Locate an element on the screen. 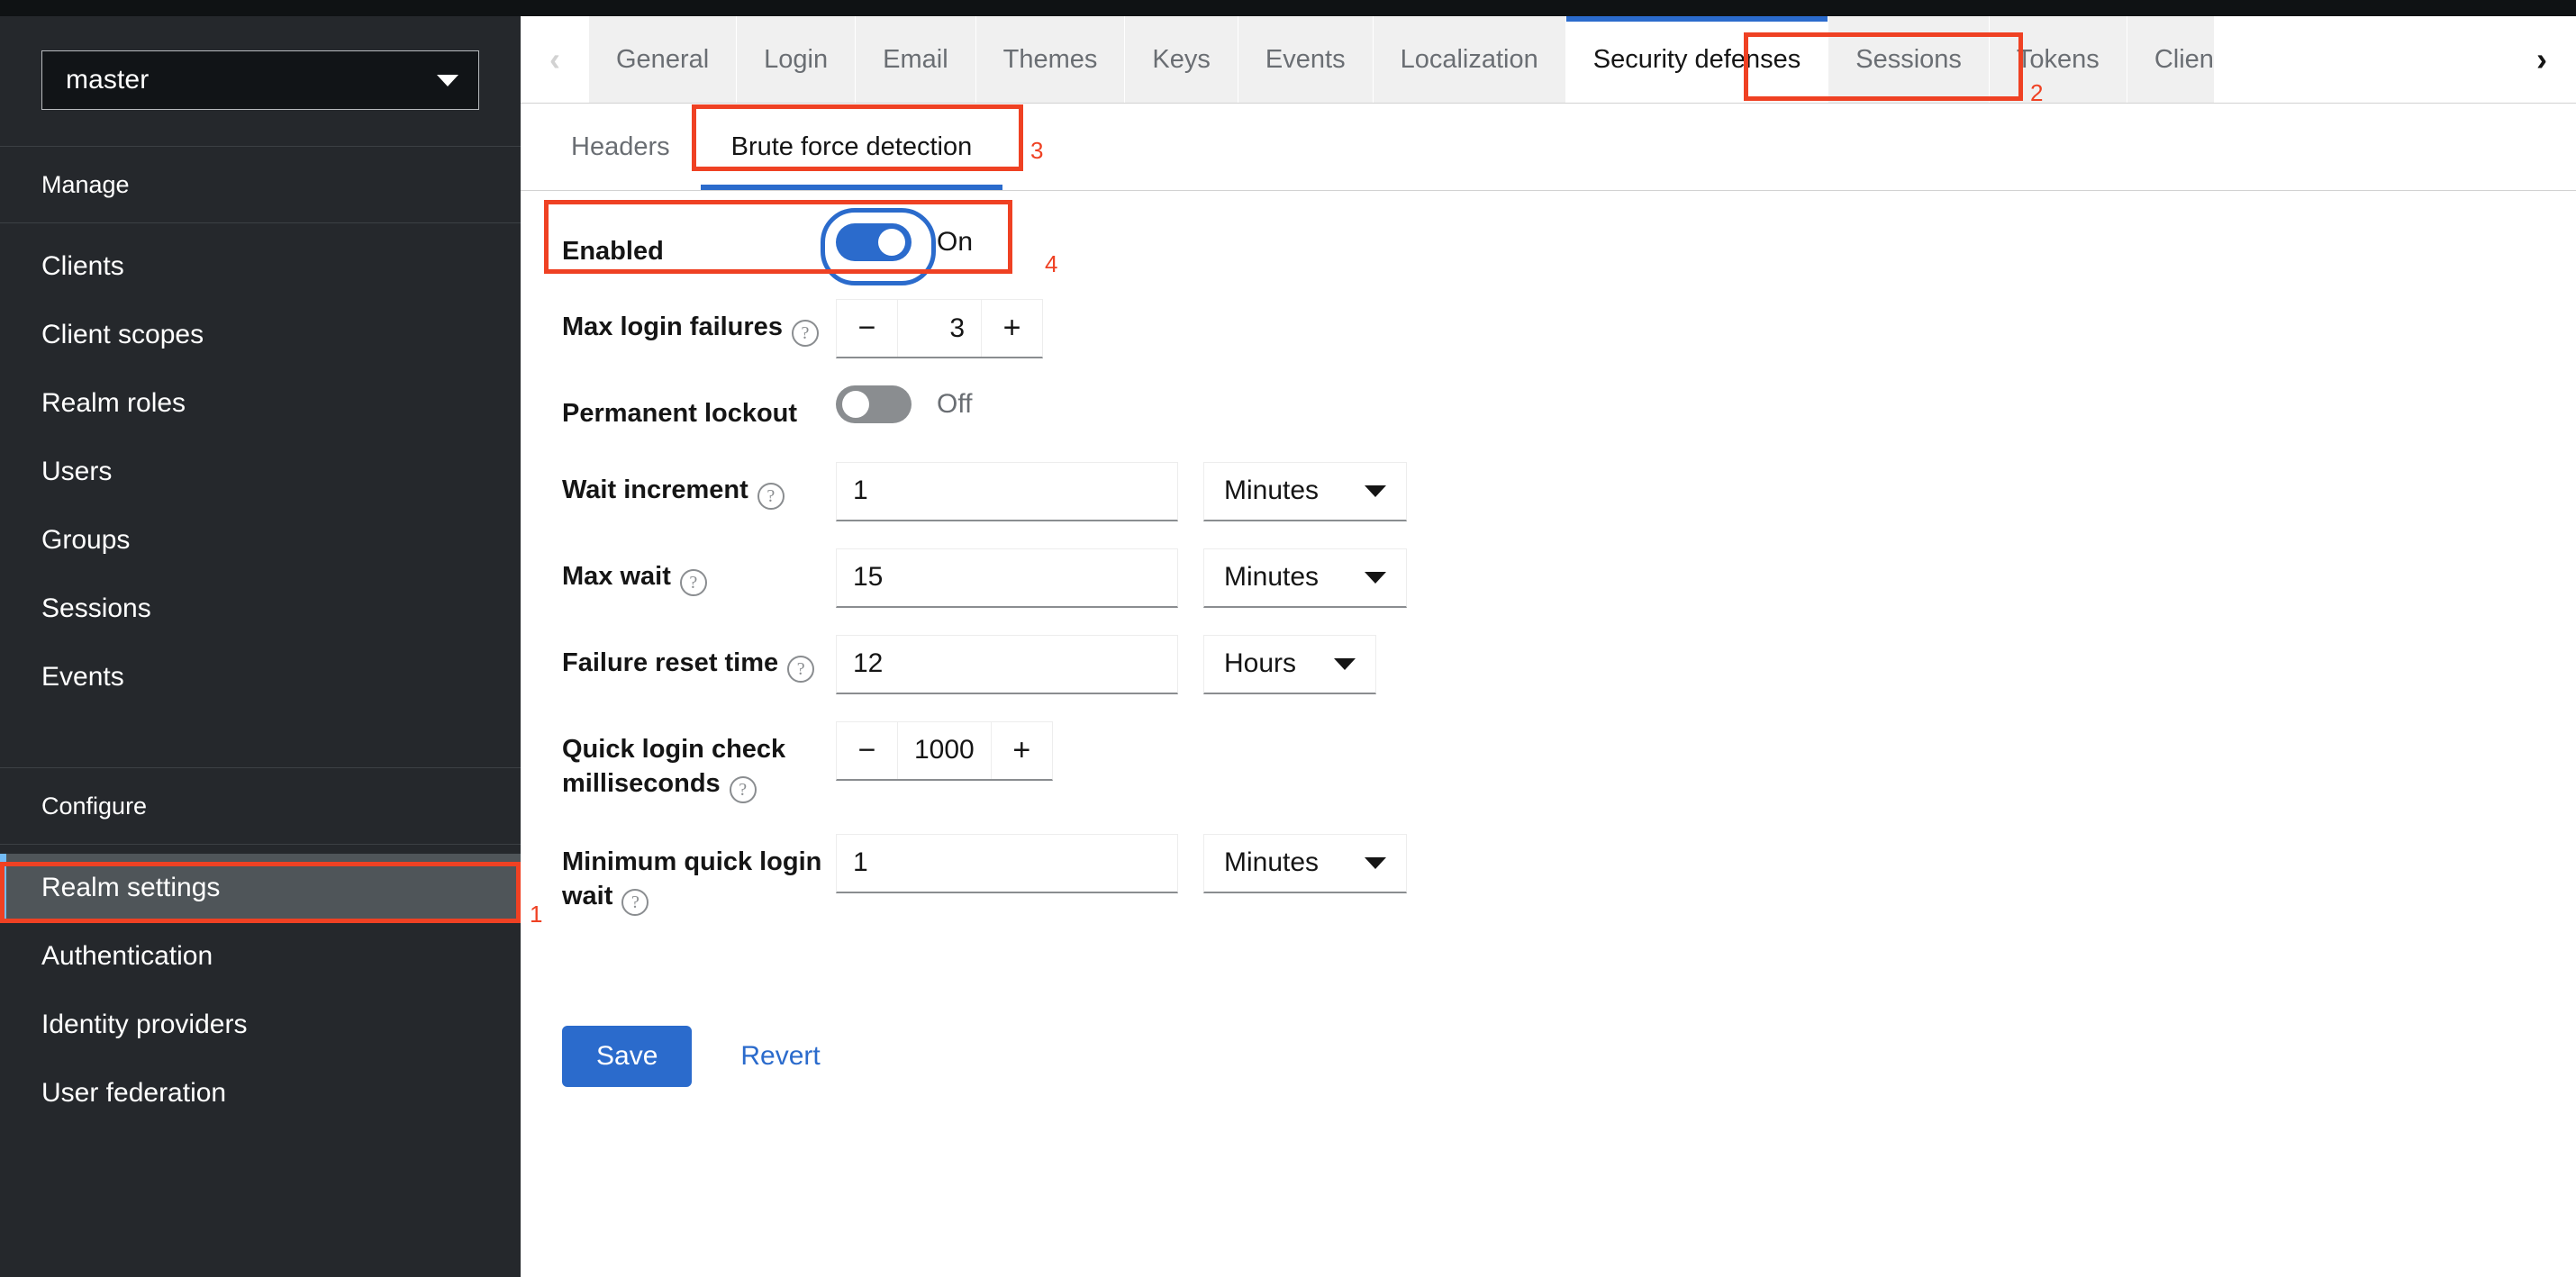 This screenshot has width=2576, height=1277. tab-sessions: Sessions is located at coordinates (1909, 60).